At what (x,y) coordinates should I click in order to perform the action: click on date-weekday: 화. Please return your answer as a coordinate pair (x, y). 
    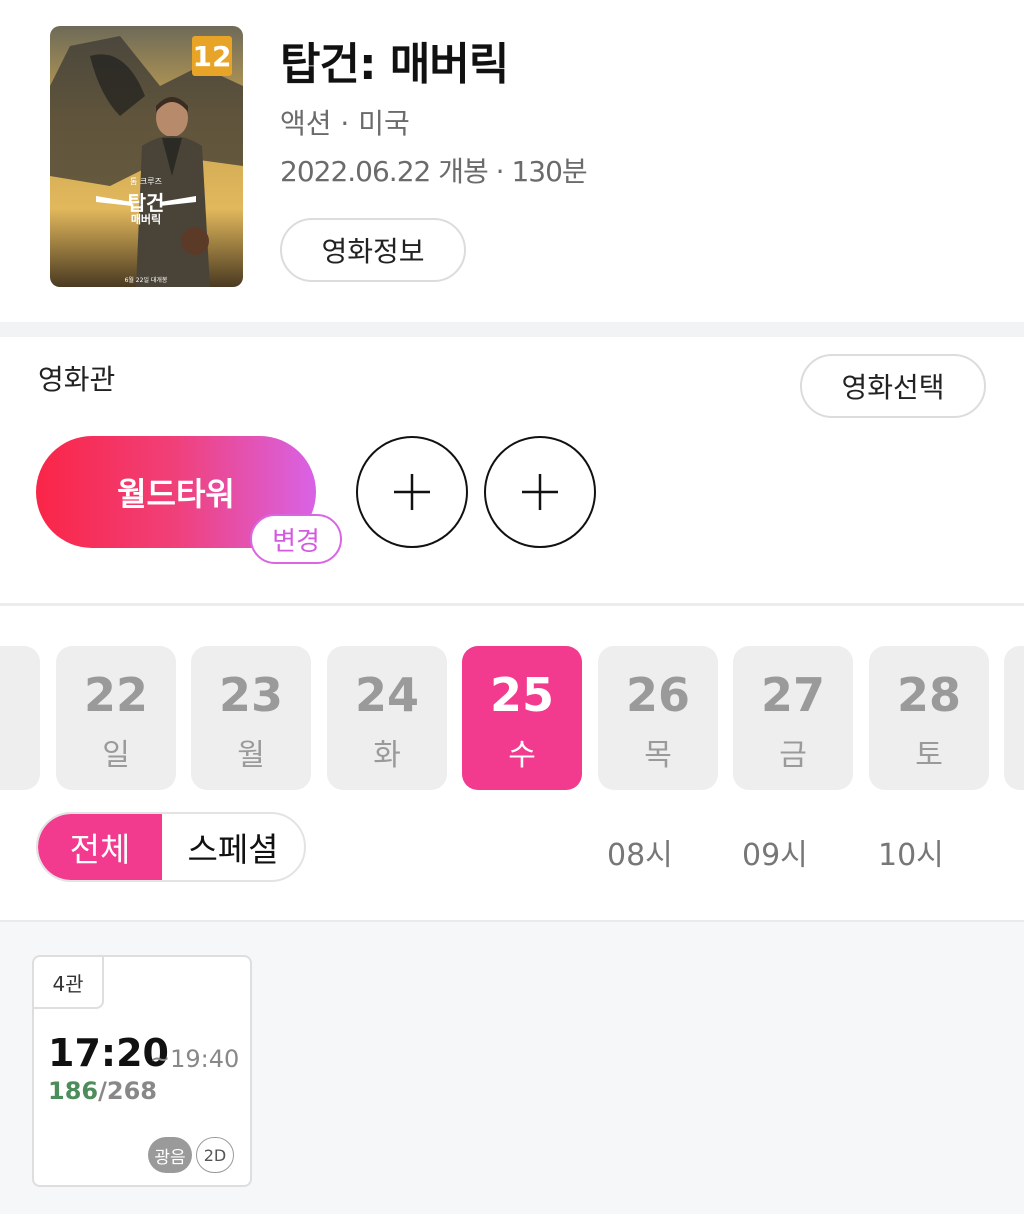
    Looking at the image, I should click on (387, 755).